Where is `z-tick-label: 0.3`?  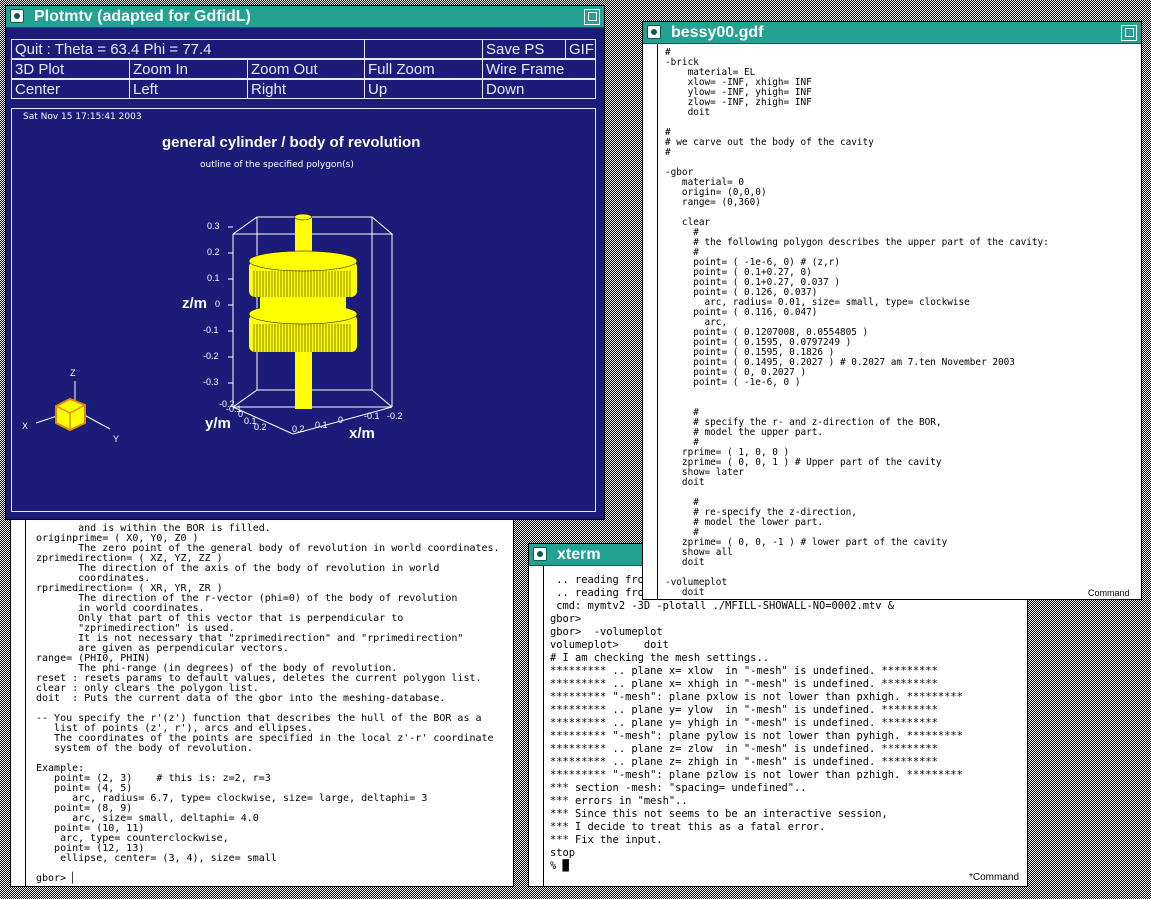
z-tick-label: 0.3 is located at coordinates (213, 226).